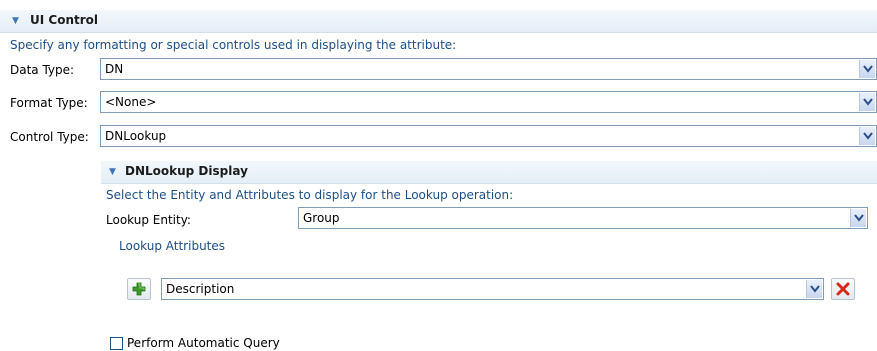 The image size is (877, 351). I want to click on perform-auto-query-label: Perform Automatic Query, so click(203, 343).